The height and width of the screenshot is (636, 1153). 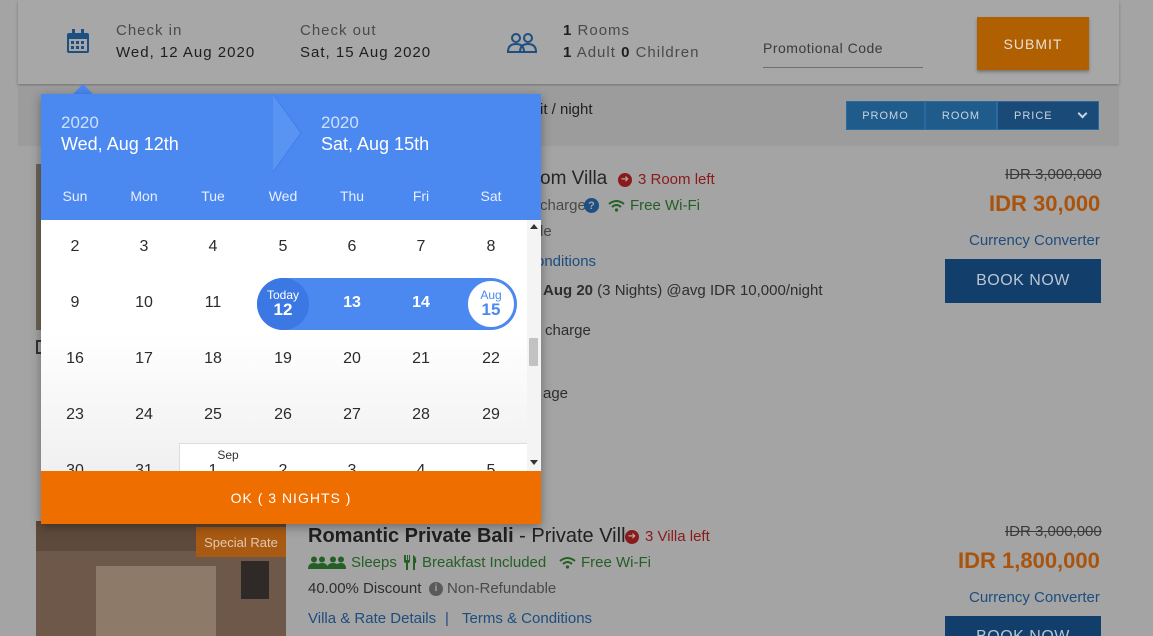 What do you see at coordinates (78, 41) in the screenshot?
I see `calendar-icon` at bounding box center [78, 41].